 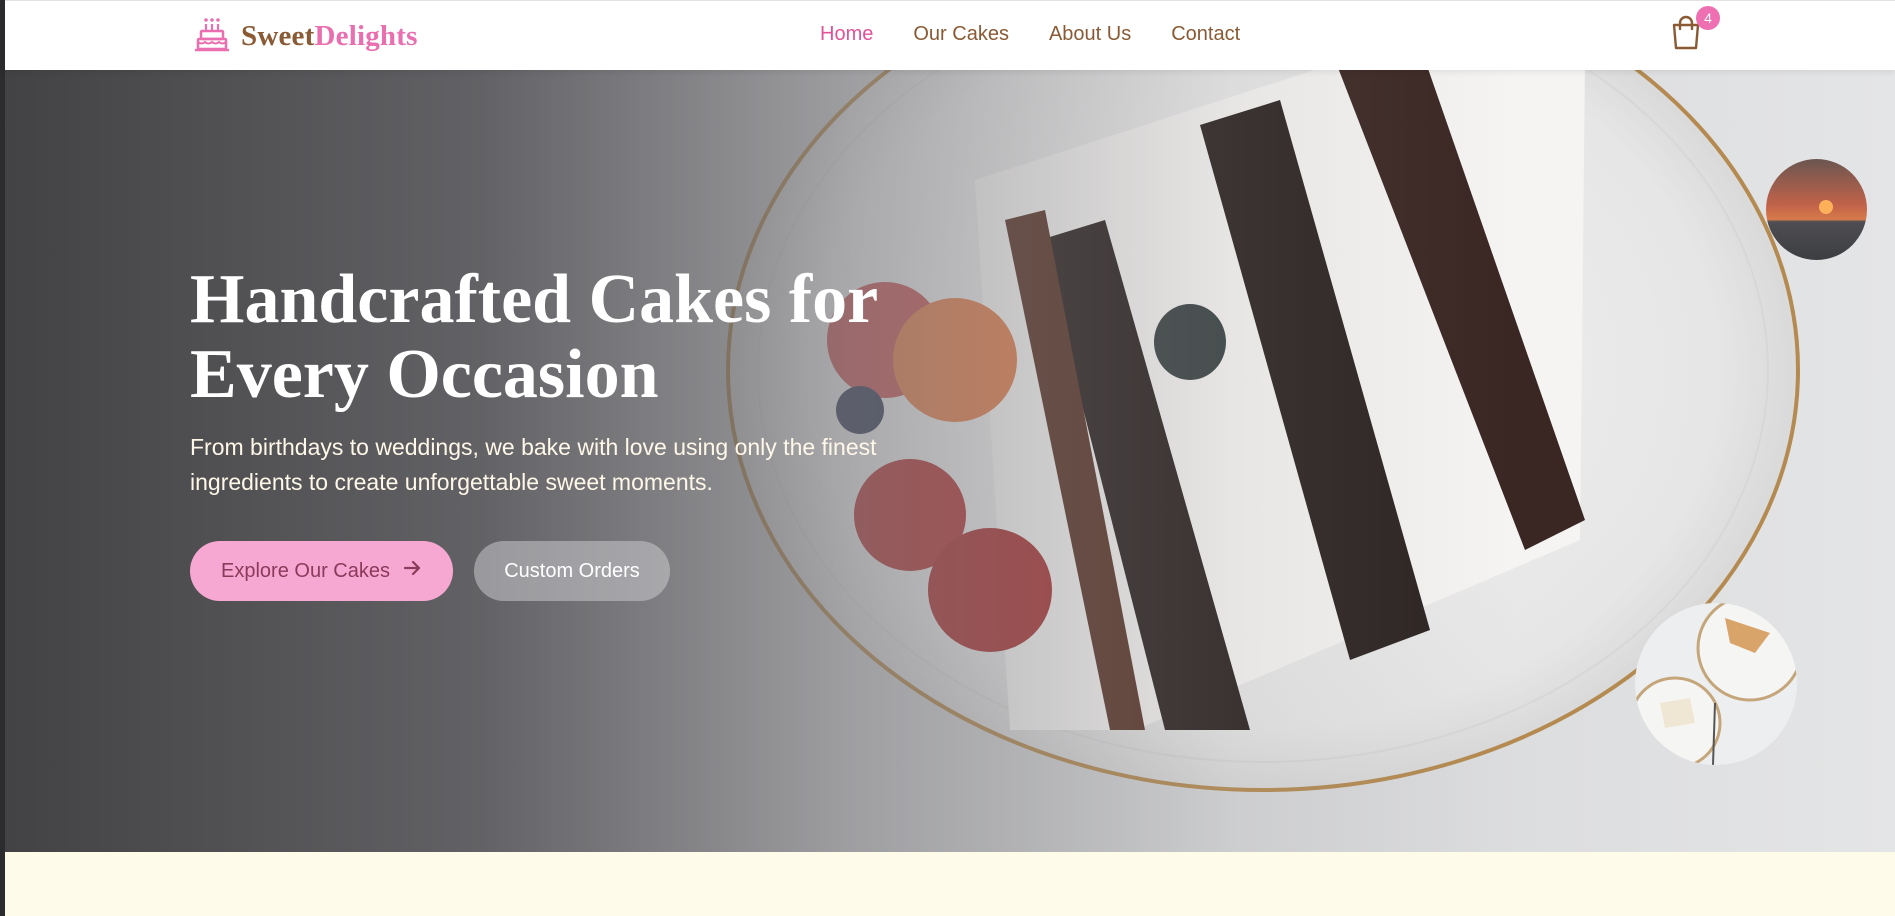 I want to click on shopping-bag-icon, so click(x=1686, y=35).